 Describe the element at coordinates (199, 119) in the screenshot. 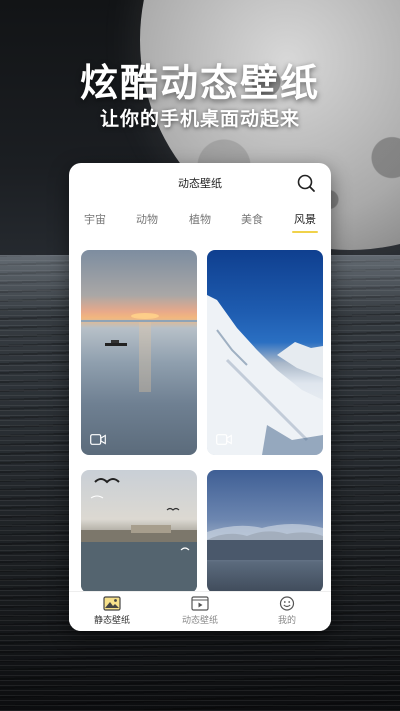

I see `promo-subtitle: 让你的手机桌面动起来` at that location.